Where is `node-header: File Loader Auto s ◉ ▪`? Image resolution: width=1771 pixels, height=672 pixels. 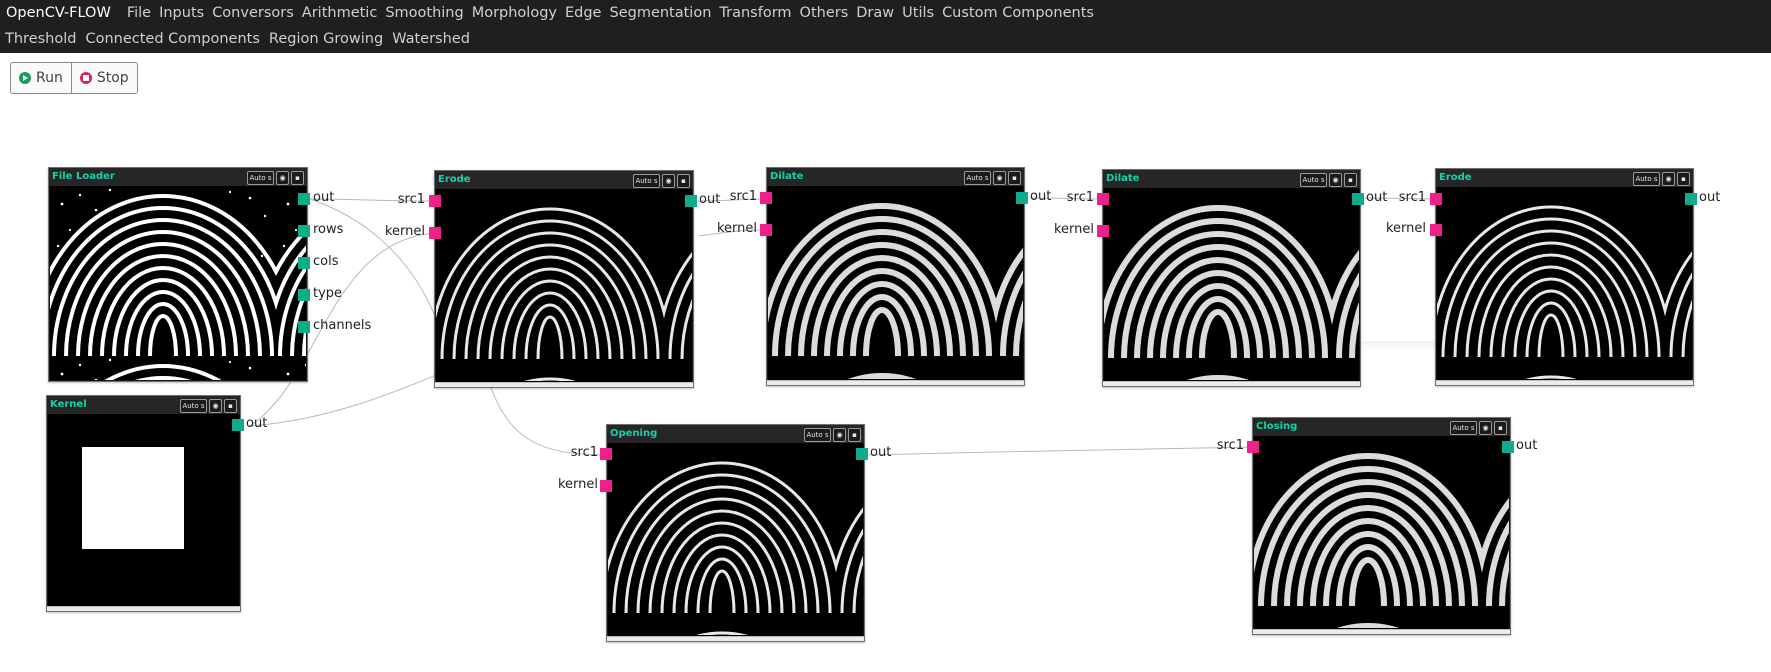
node-header: File Loader Auto s ◉ ▪ is located at coordinates (178, 177).